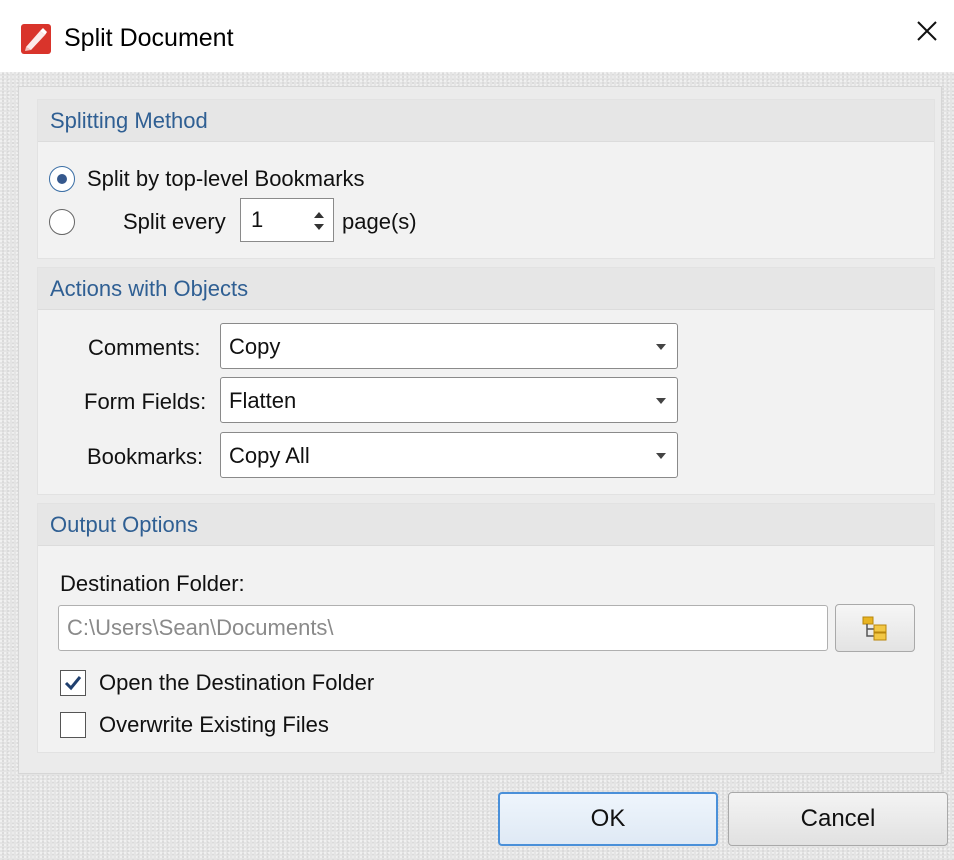 Image resolution: width=954 pixels, height=860 pixels. Describe the element at coordinates (152, 583) in the screenshot. I see `destination-folder-label: Destination Folder:` at that location.